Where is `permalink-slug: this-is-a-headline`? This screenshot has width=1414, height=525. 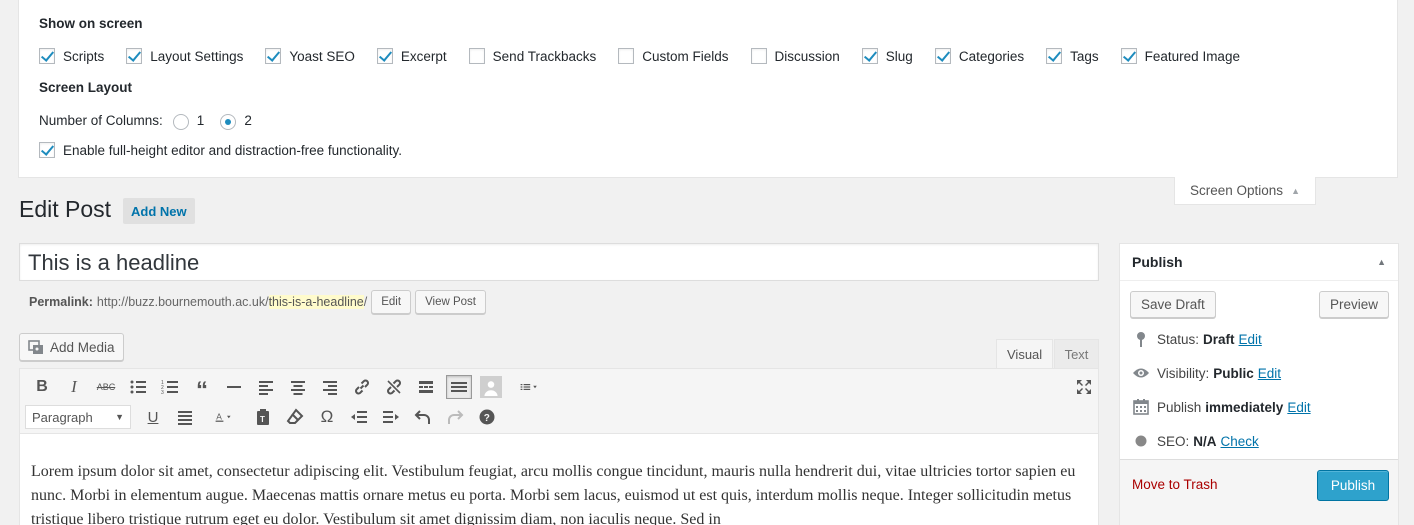 permalink-slug: this-is-a-headline is located at coordinates (316, 302).